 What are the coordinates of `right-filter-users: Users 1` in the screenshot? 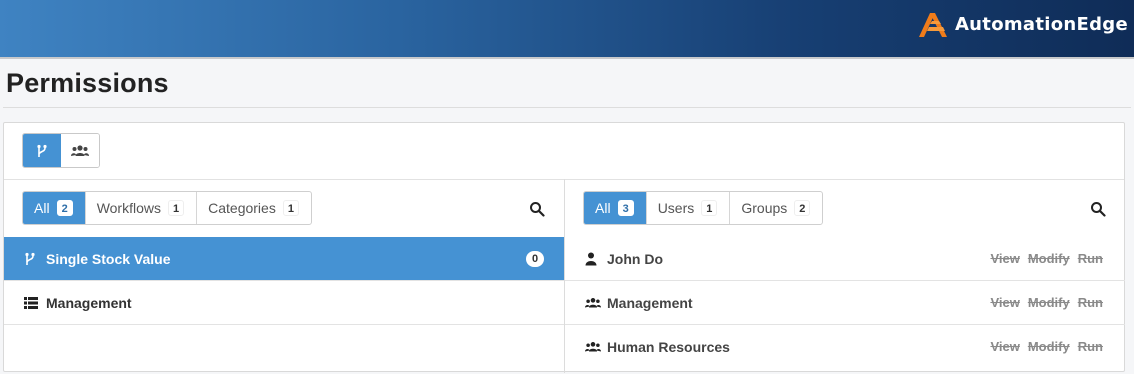 It's located at (689, 208).